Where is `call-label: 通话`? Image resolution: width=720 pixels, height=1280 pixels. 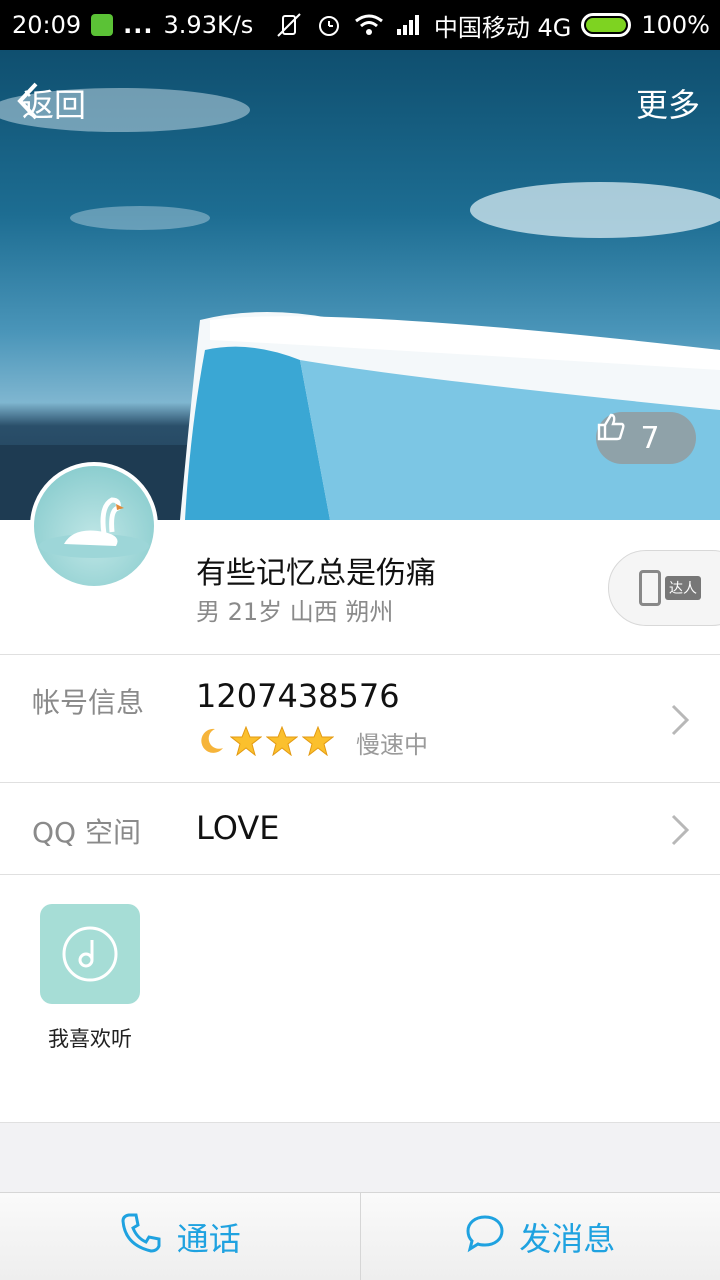 call-label: 通话 is located at coordinates (208, 1238).